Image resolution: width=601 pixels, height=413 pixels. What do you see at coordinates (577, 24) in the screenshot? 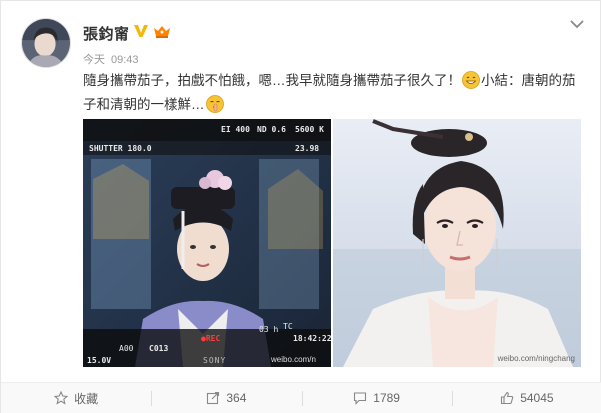
I see `chevron-down-icon` at bounding box center [577, 24].